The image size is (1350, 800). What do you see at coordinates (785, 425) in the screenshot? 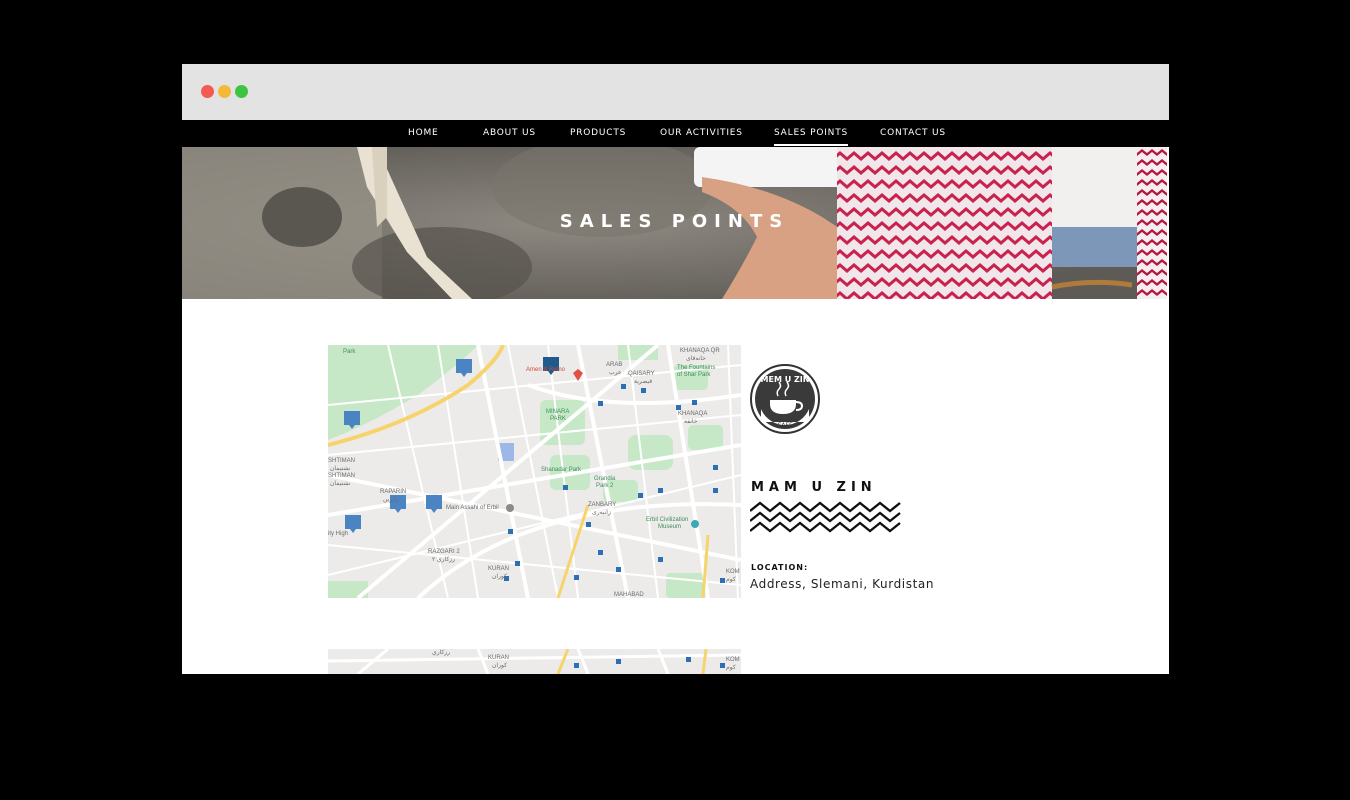
I see `logo-text-bottom: CAFE` at bounding box center [785, 425].